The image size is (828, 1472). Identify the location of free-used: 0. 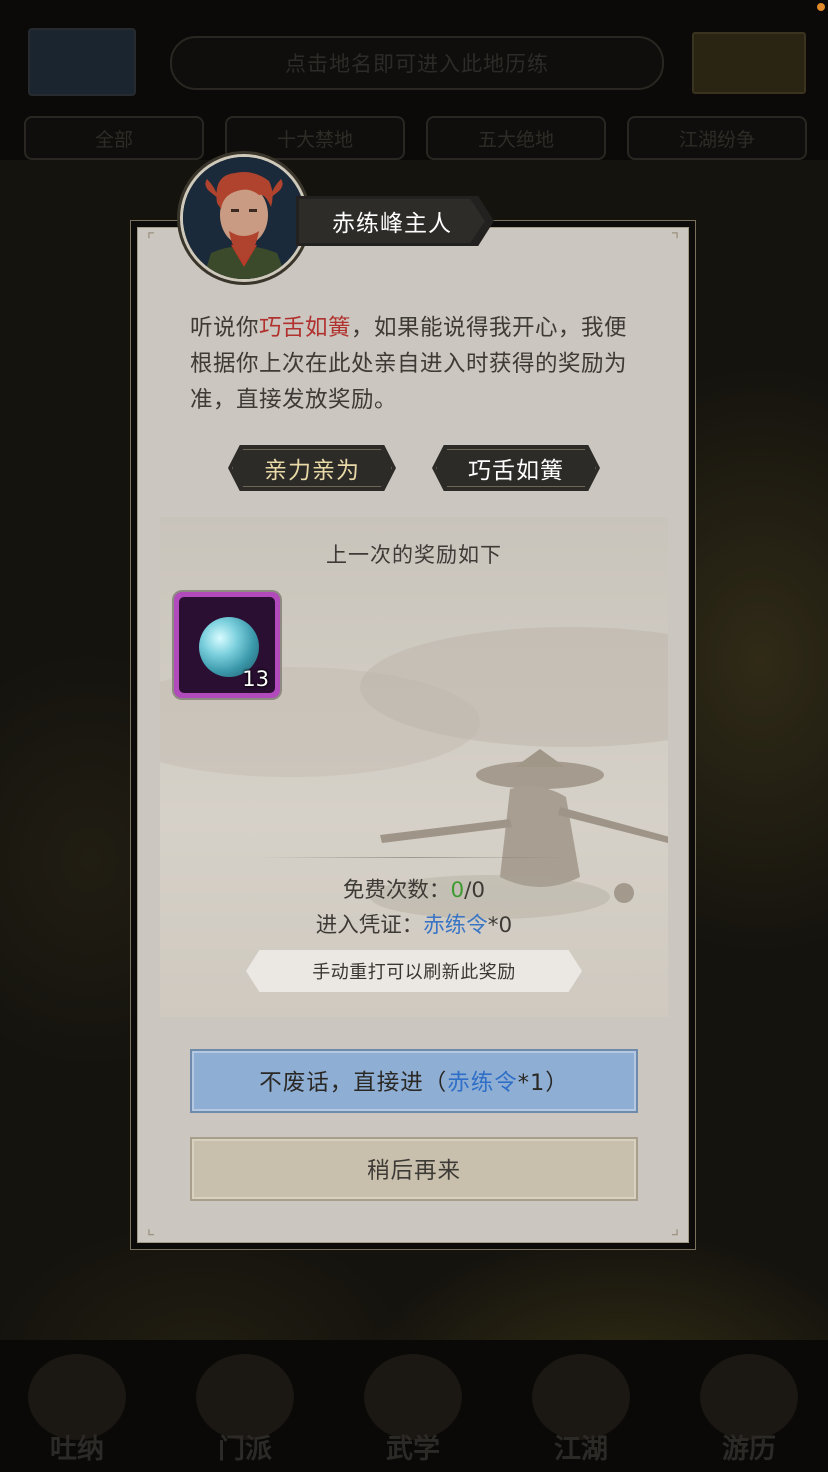
(457, 890).